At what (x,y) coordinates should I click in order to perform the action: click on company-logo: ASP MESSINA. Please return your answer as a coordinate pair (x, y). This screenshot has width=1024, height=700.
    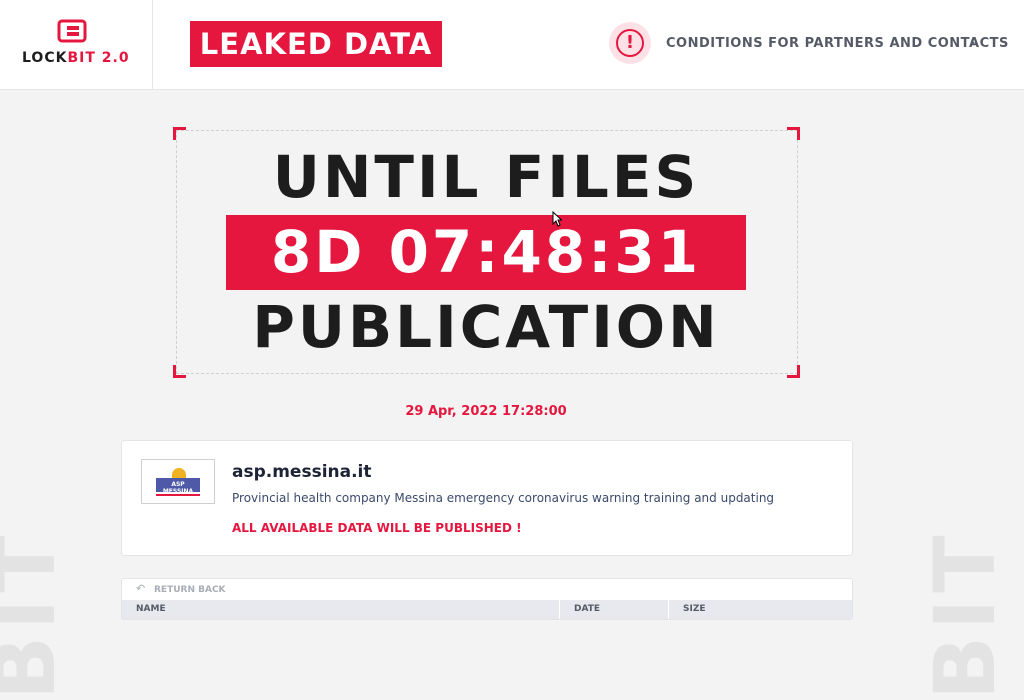
    Looking at the image, I should click on (178, 481).